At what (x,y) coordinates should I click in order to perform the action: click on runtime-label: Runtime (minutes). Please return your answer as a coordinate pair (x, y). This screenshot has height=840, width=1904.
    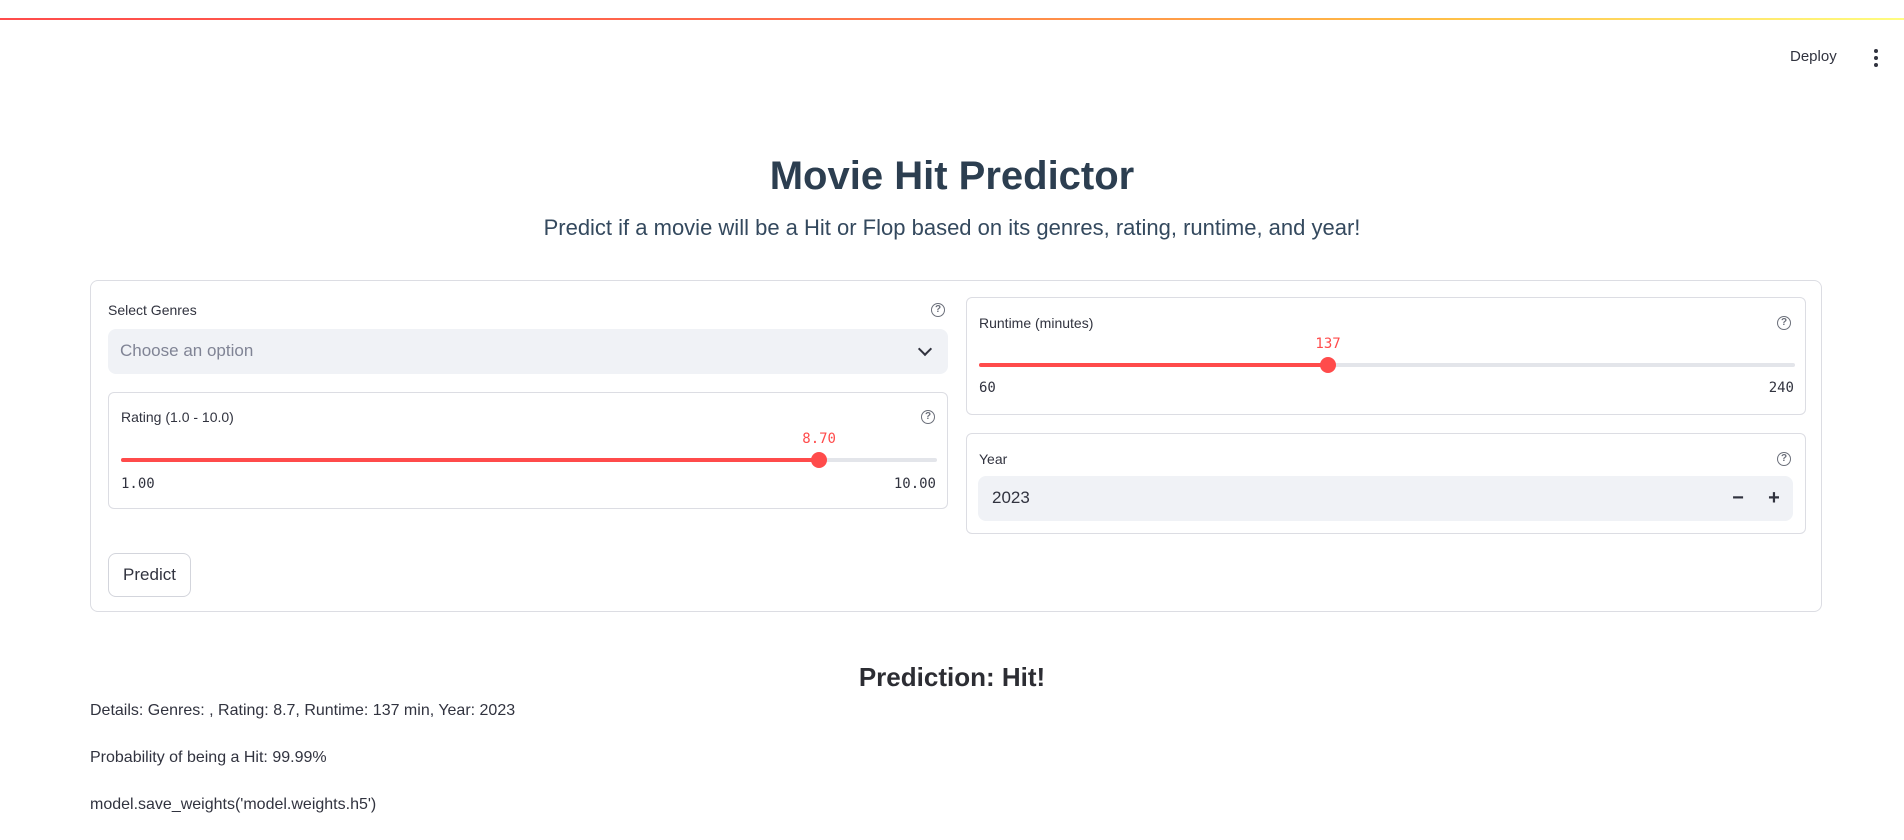
    Looking at the image, I should click on (1036, 323).